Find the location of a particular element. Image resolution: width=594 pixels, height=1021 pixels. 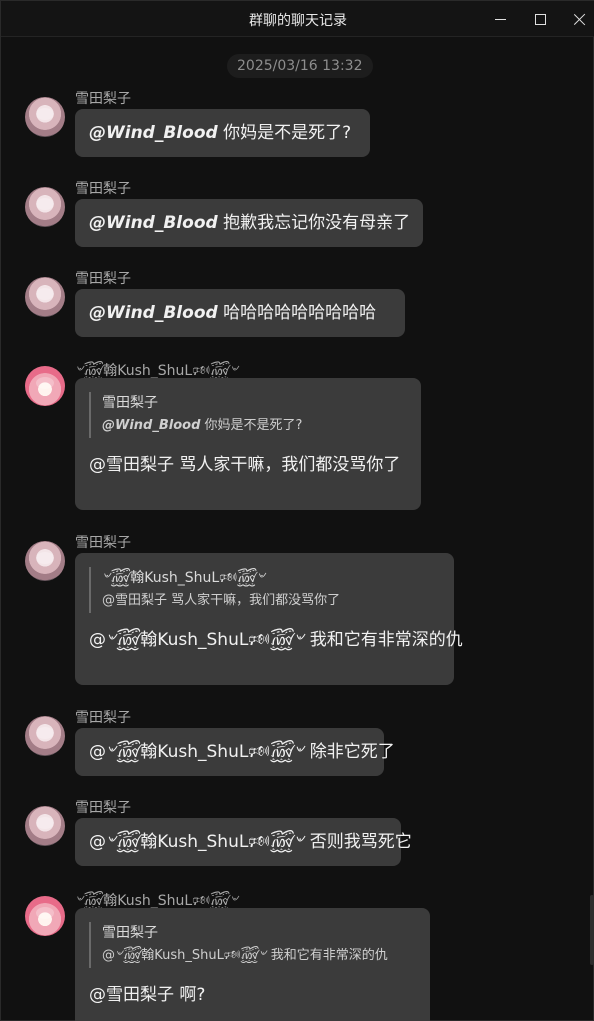

message-bubble: @৺꫞翰Kush_ShuL🕬꫞৺ 否则我骂死它 is located at coordinates (243, 842).